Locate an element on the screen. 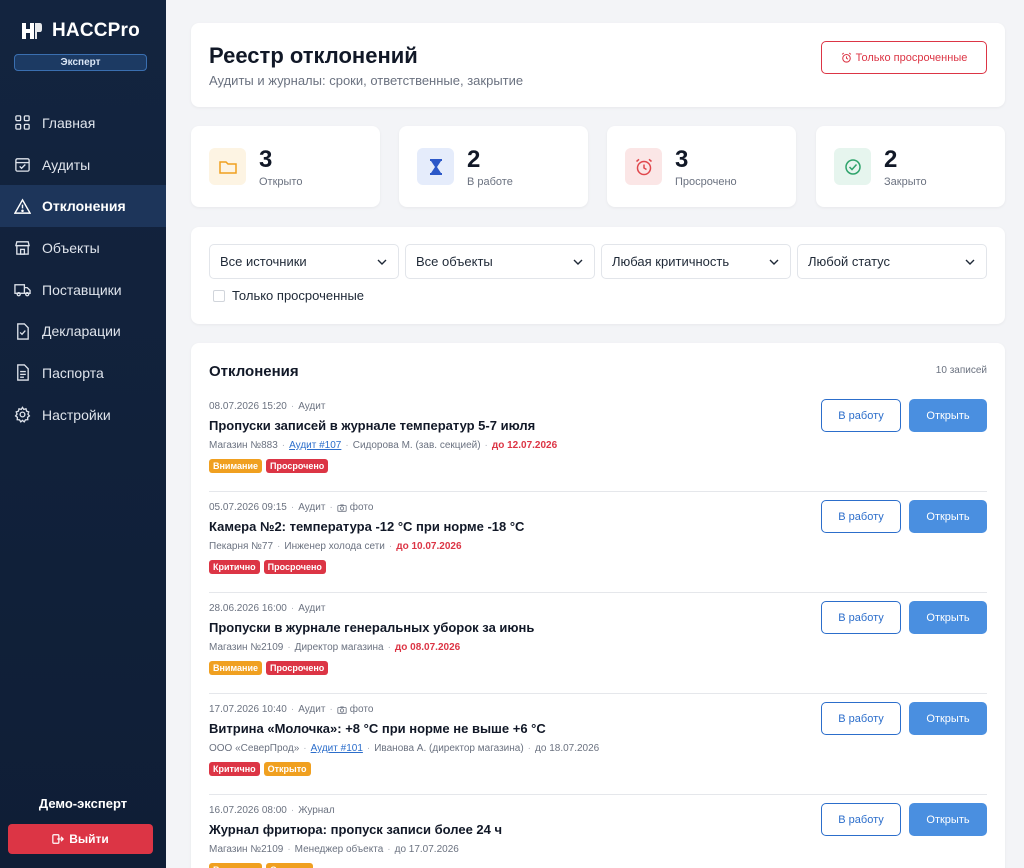  item-meta: 08.07.2026 15:20 · Аудит is located at coordinates (267, 406).